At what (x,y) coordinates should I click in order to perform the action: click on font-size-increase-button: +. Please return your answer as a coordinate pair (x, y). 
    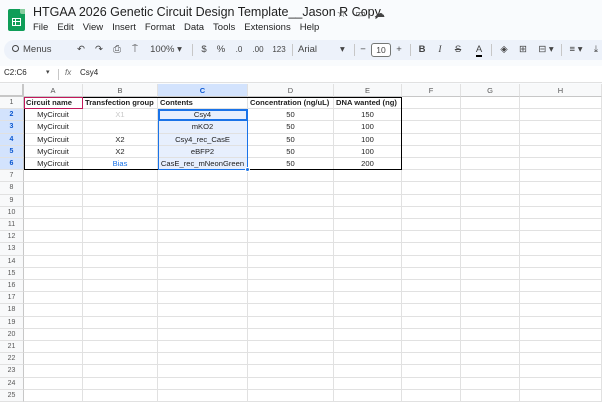
    Looking at the image, I should click on (399, 50).